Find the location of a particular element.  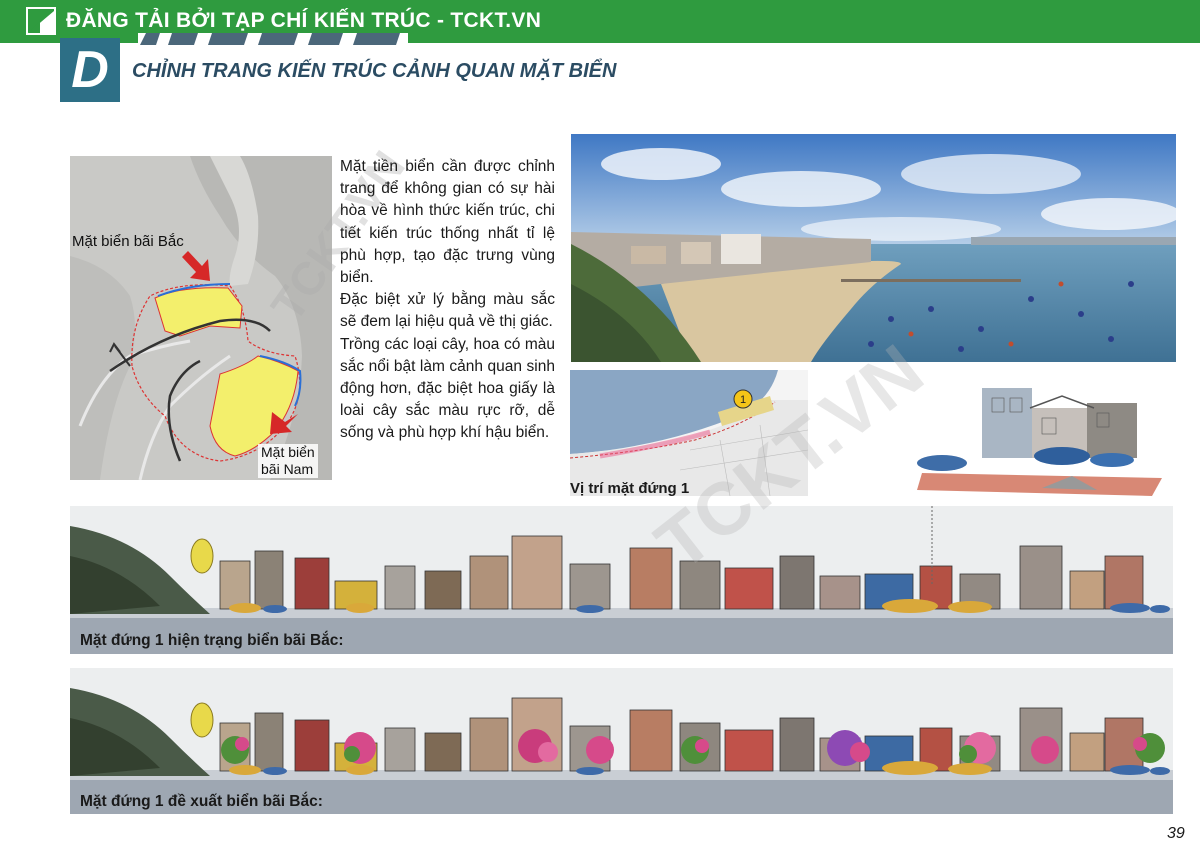

label-south-beach: Mặt biển bãi Nam is located at coordinates (288, 461).